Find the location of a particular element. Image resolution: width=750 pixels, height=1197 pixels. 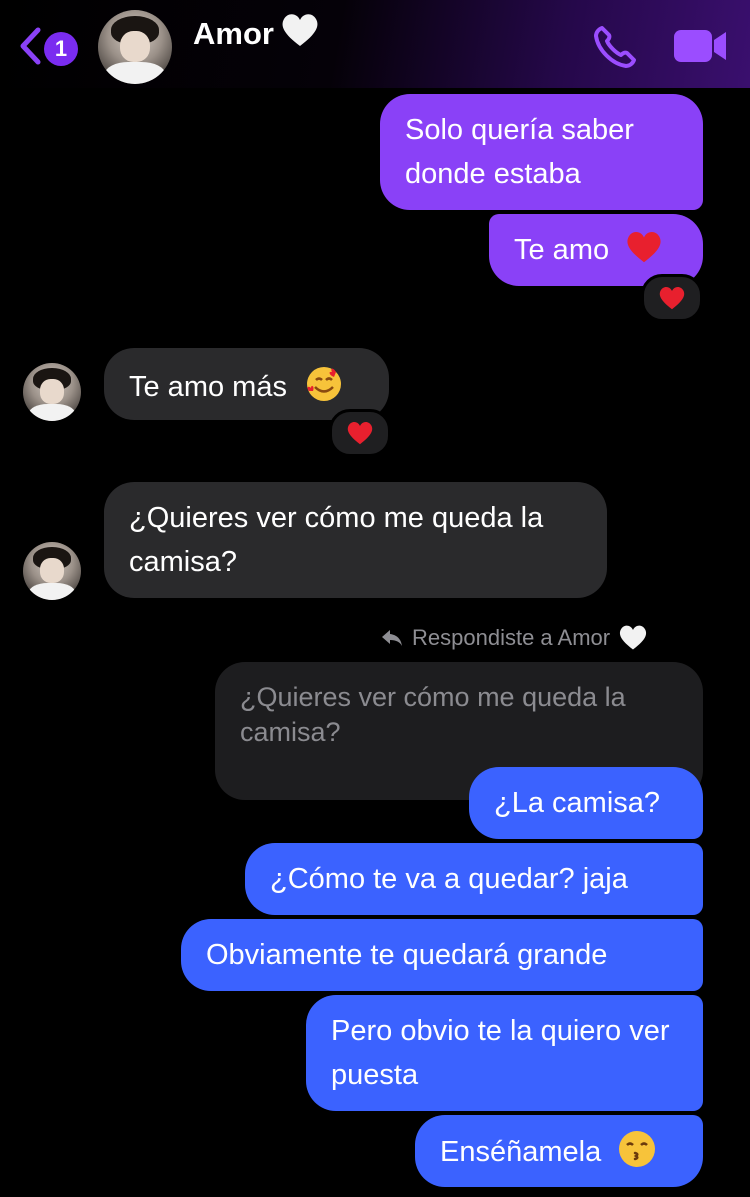

call-button is located at coordinates (615, 47).